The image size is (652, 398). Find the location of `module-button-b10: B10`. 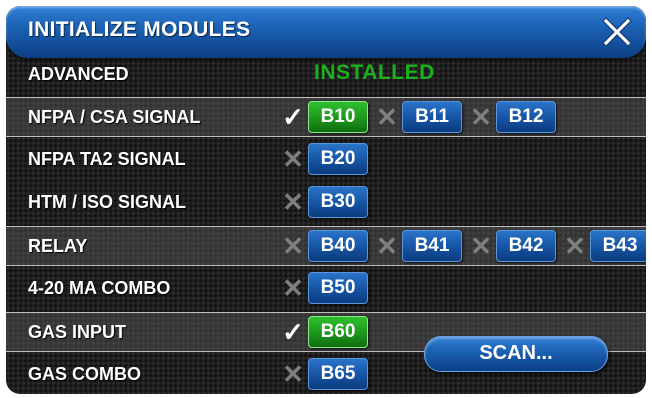

module-button-b10: B10 is located at coordinates (338, 117).